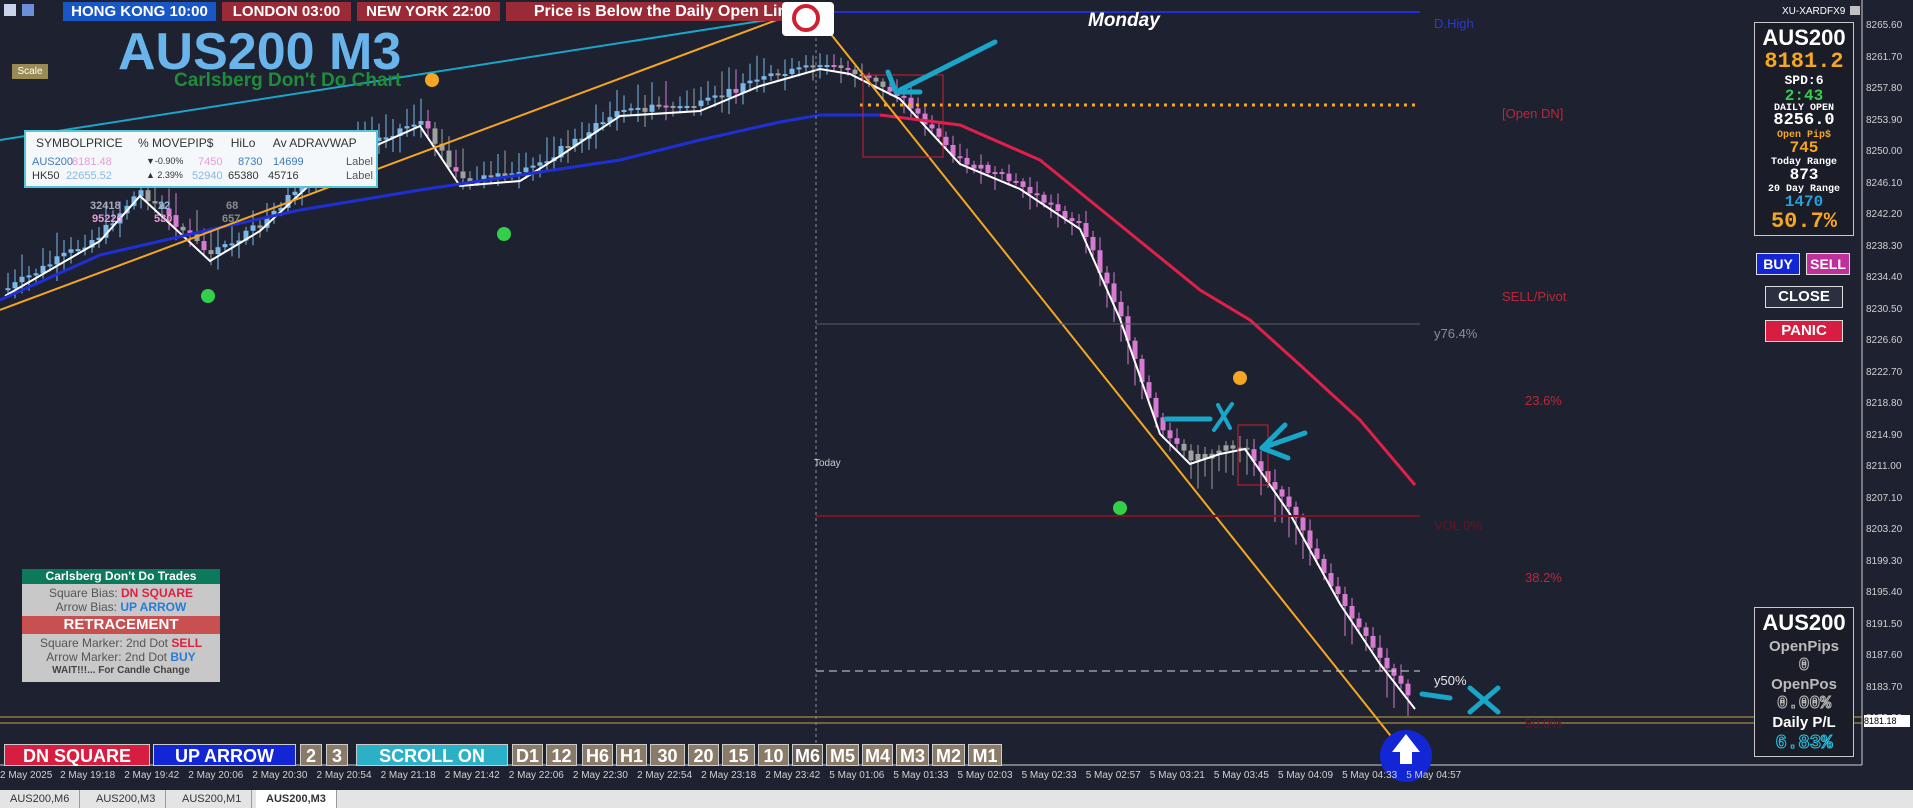 The width and height of the screenshot is (1913, 808). Describe the element at coordinates (1804, 622) in the screenshot. I see `stats-symbol: AUS200` at that location.